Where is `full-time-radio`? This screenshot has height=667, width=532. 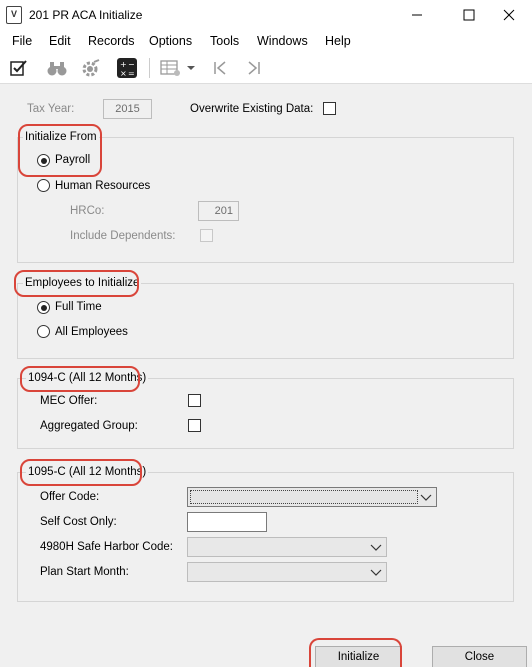
full-time-radio is located at coordinates (43, 307).